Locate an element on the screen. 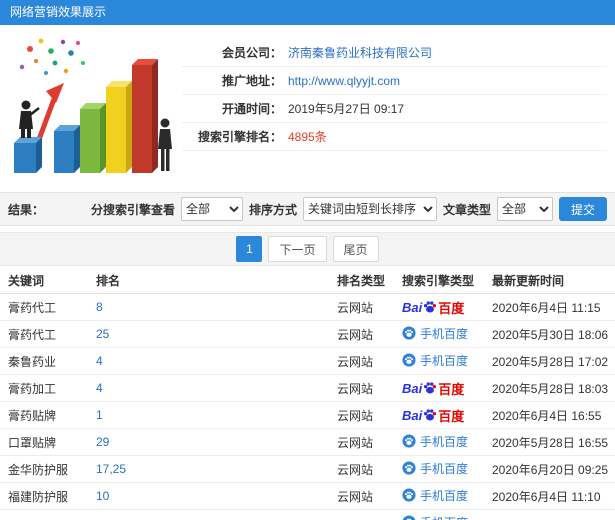 The width and height of the screenshot is (615, 520). results-label: 结果： is located at coordinates (26, 209).